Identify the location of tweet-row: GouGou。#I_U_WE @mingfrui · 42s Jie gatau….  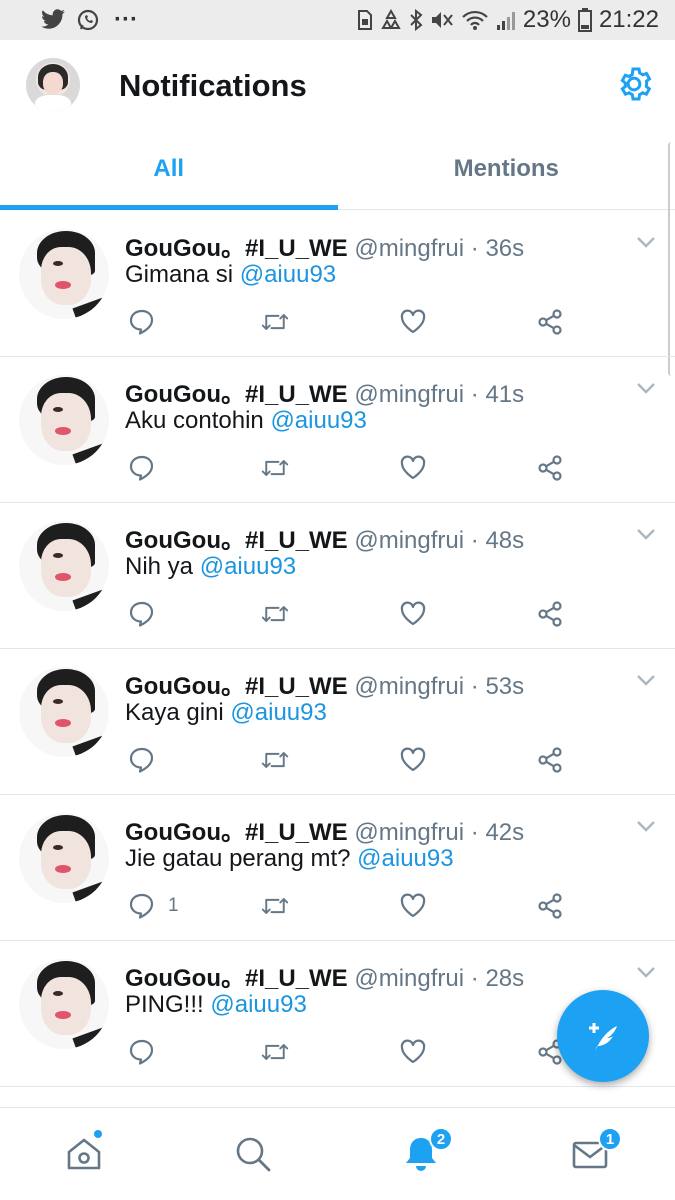
(337, 868).